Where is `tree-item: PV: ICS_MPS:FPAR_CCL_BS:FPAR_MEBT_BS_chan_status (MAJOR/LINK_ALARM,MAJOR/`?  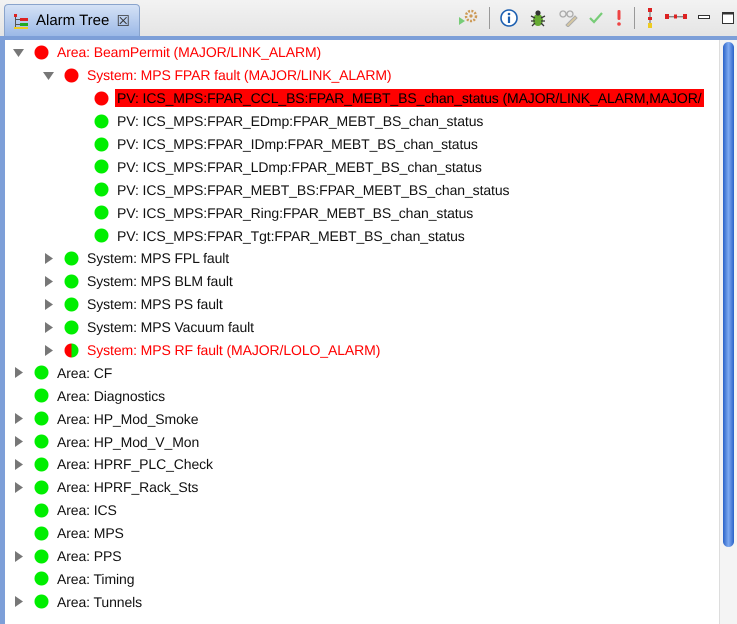 tree-item: PV: ICS_MPS:FPAR_CCL_BS:FPAR_MEBT_BS_chan_status (MAJOR/LINK_ALARM,MAJOR/ is located at coordinates (409, 98).